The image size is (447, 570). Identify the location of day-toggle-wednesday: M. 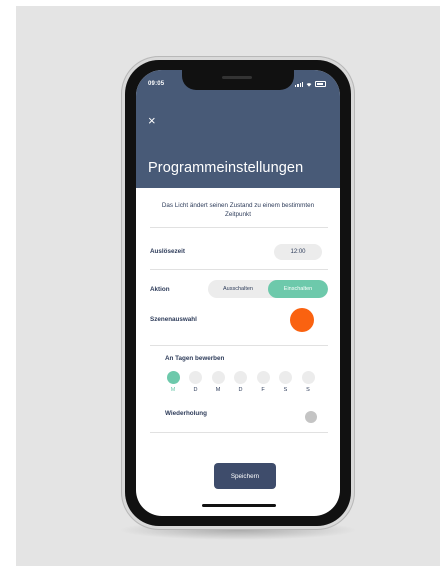
(218, 382).